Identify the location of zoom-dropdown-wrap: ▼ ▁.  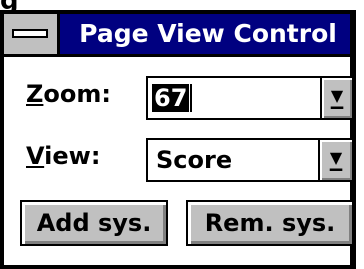
(337, 98).